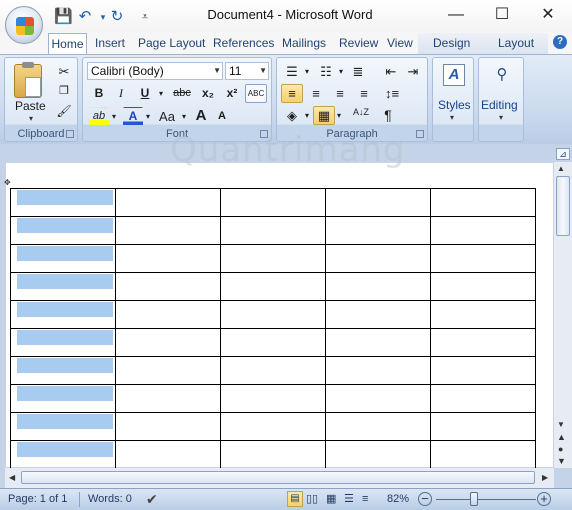  What do you see at coordinates (561, 168) in the screenshot?
I see `scroll-up-icon: ▲` at bounding box center [561, 168].